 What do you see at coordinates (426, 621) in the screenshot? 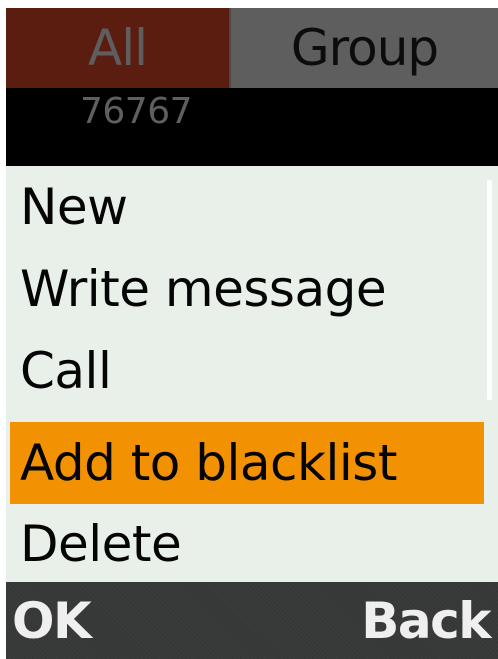
I see `back-softkey: Back` at bounding box center [426, 621].